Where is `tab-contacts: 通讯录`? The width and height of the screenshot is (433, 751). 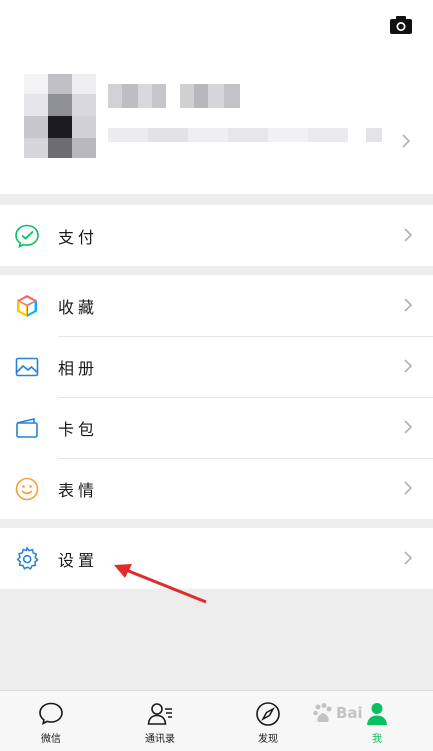 tab-contacts: 通讯录 is located at coordinates (160, 721).